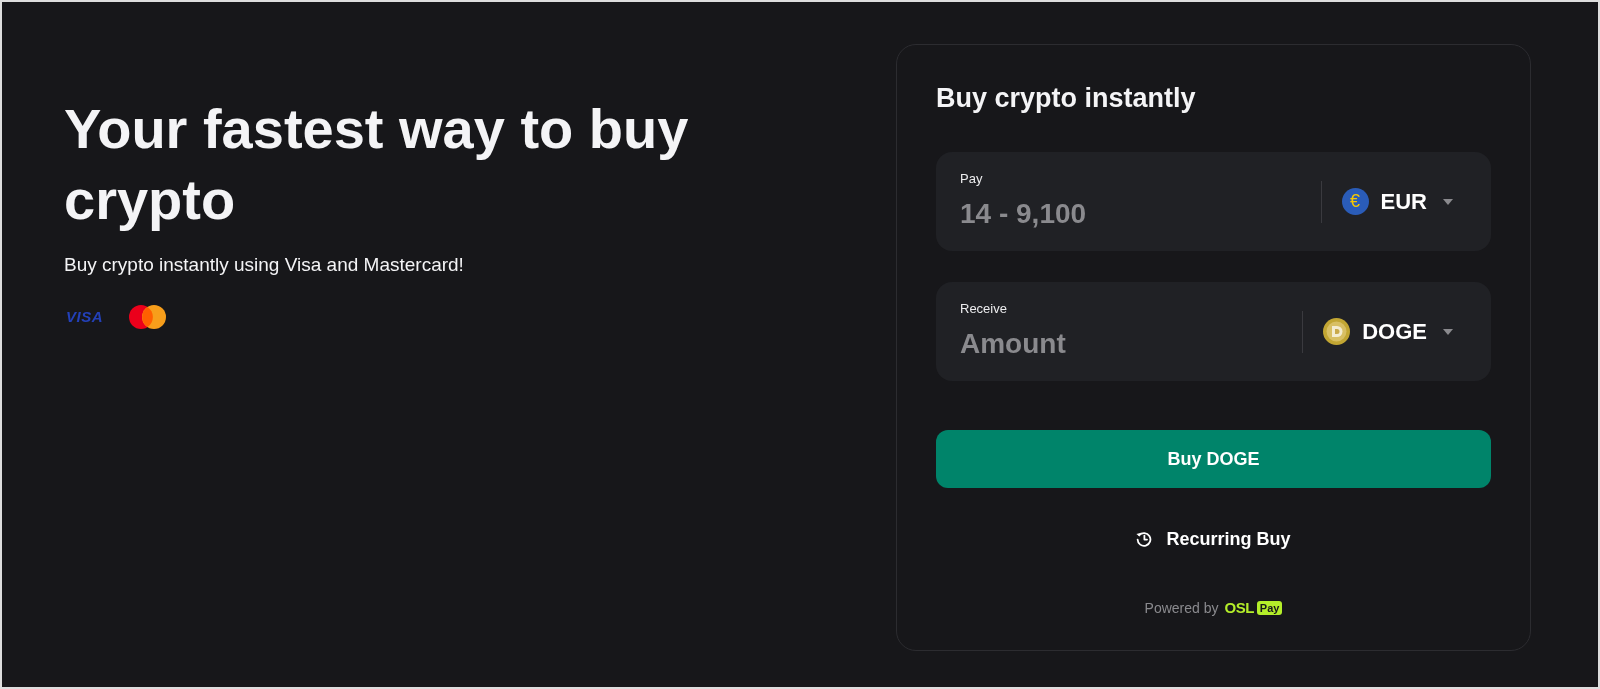 The width and height of the screenshot is (1600, 689). I want to click on coin-icon, so click(1337, 331).